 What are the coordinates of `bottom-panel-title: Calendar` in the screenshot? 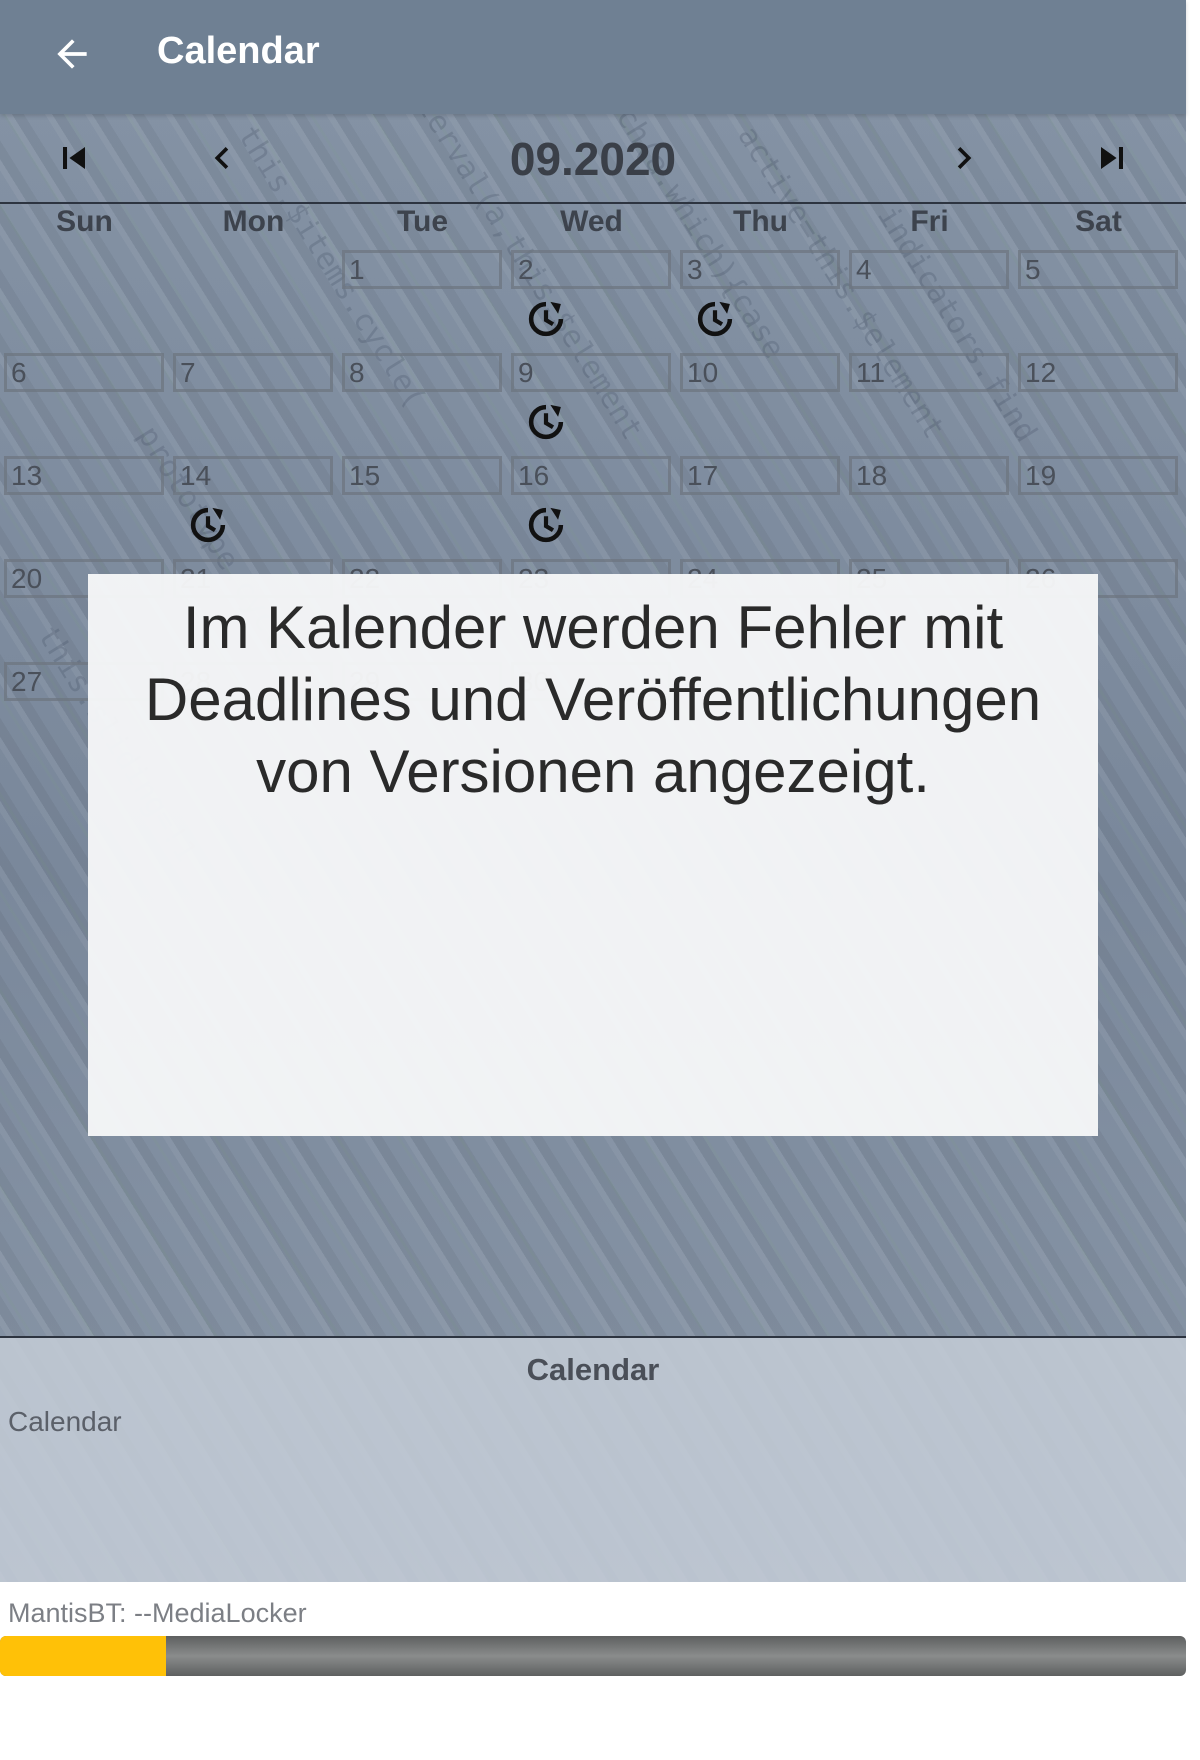 It's located at (593, 1369).